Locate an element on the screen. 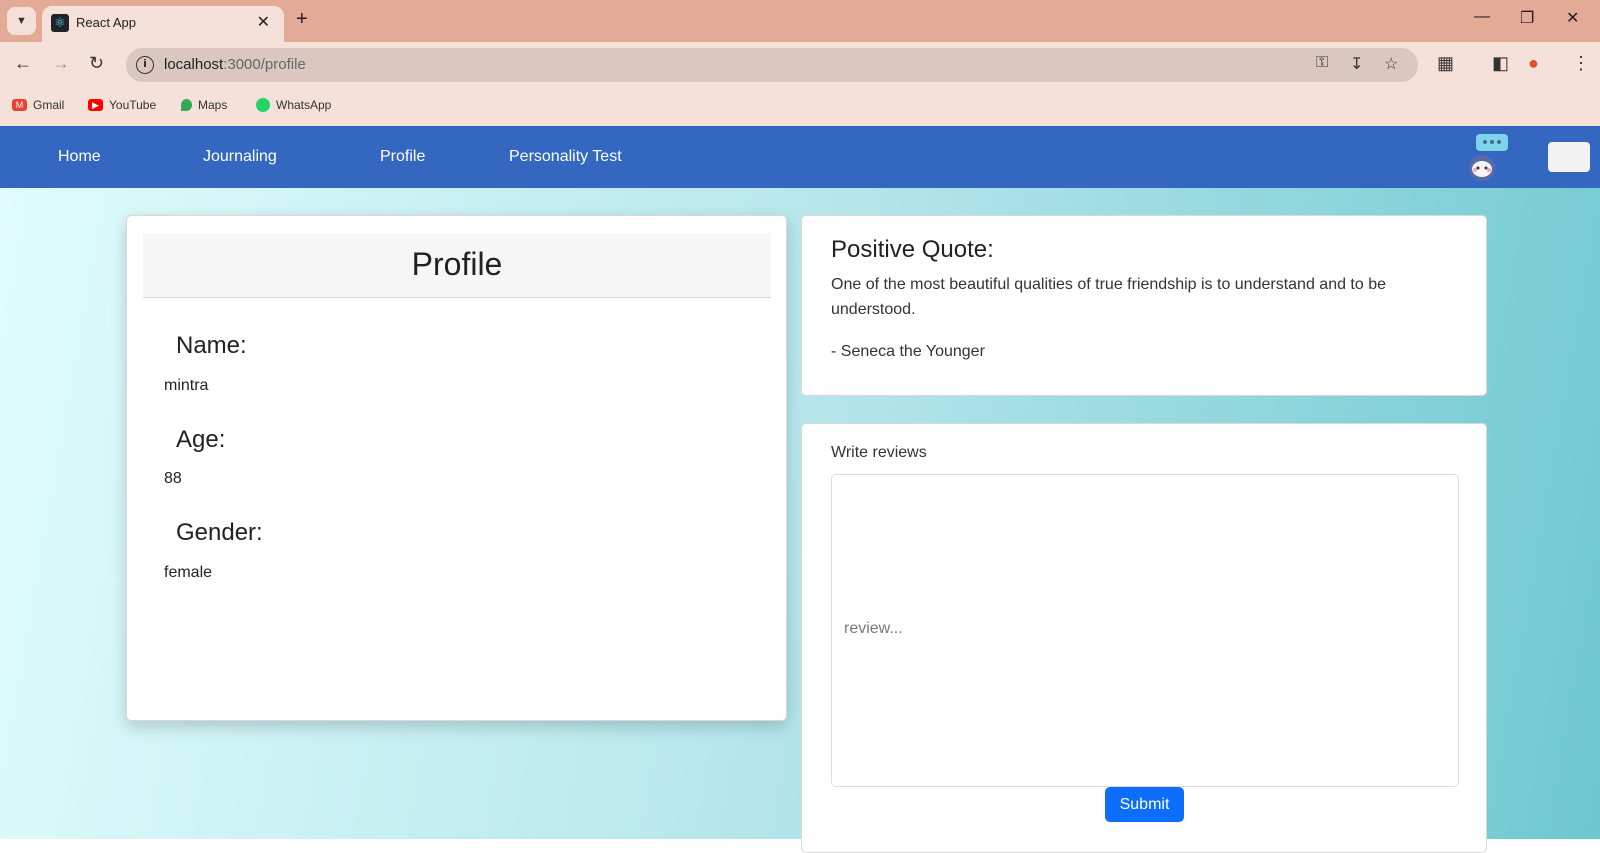 This screenshot has width=1600, height=853. minimize-icon: — is located at coordinates (1482, 17).